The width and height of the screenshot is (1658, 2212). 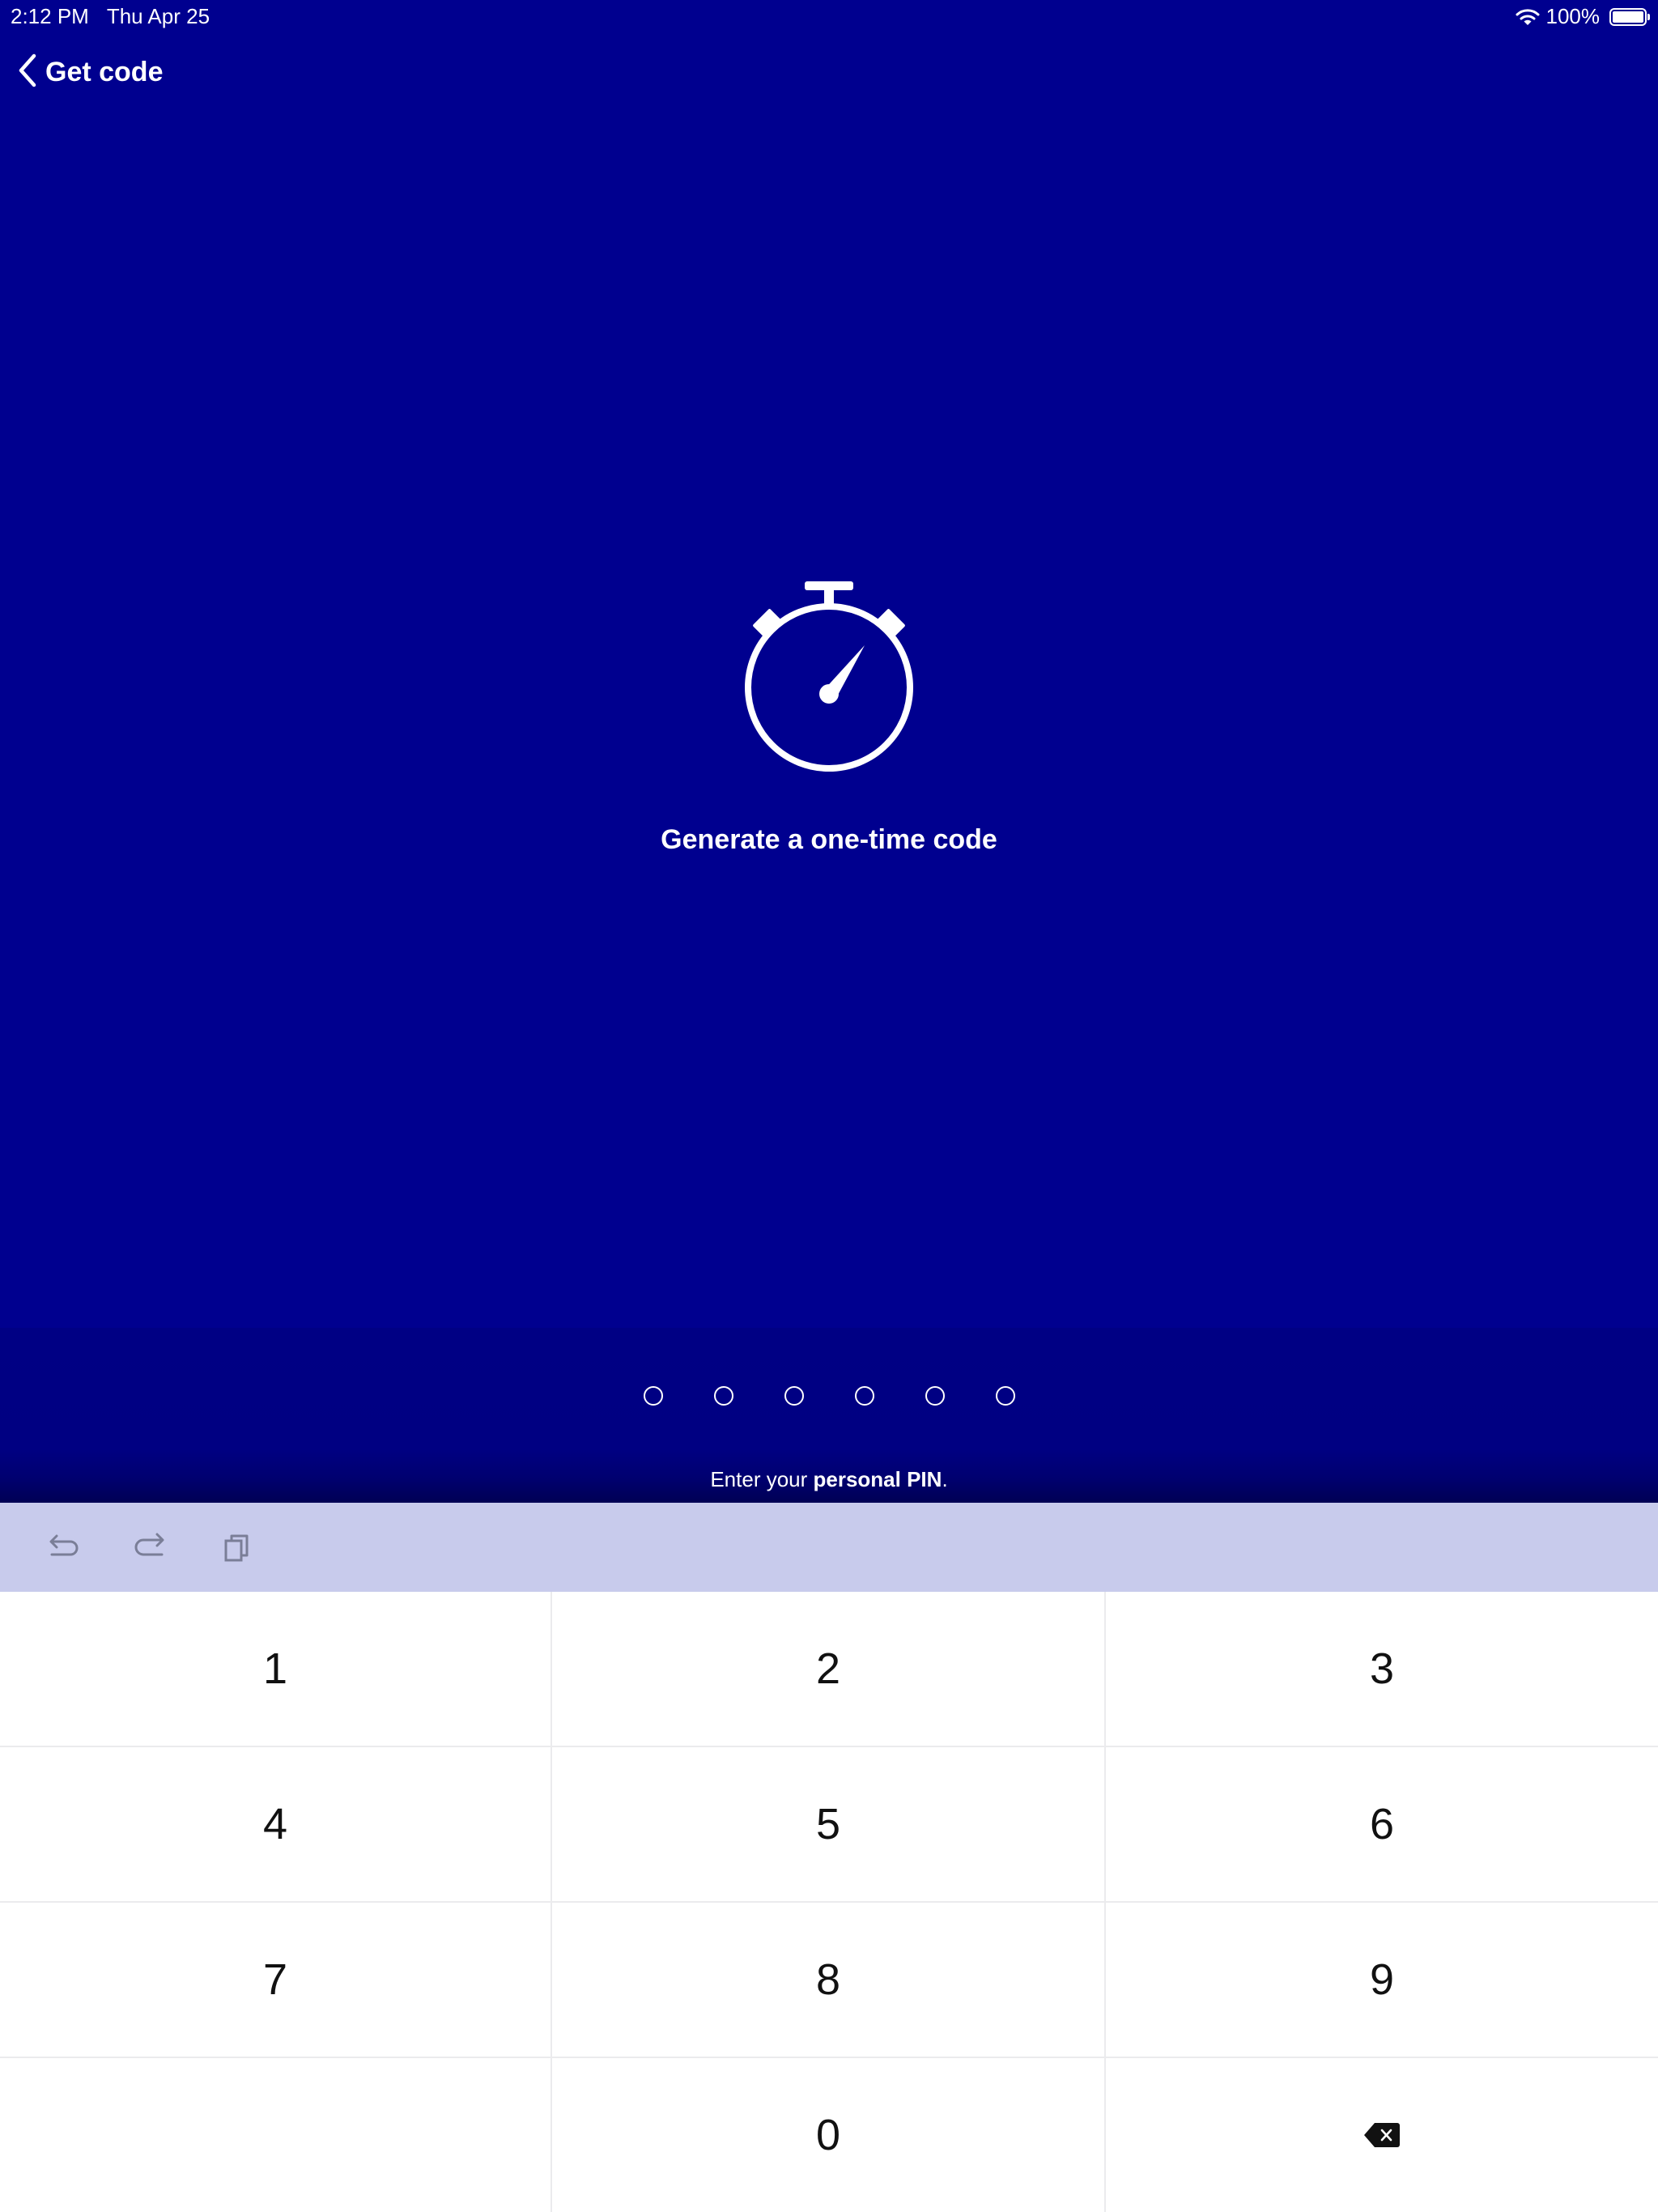 I want to click on backspace-key, so click(x=1382, y=2135).